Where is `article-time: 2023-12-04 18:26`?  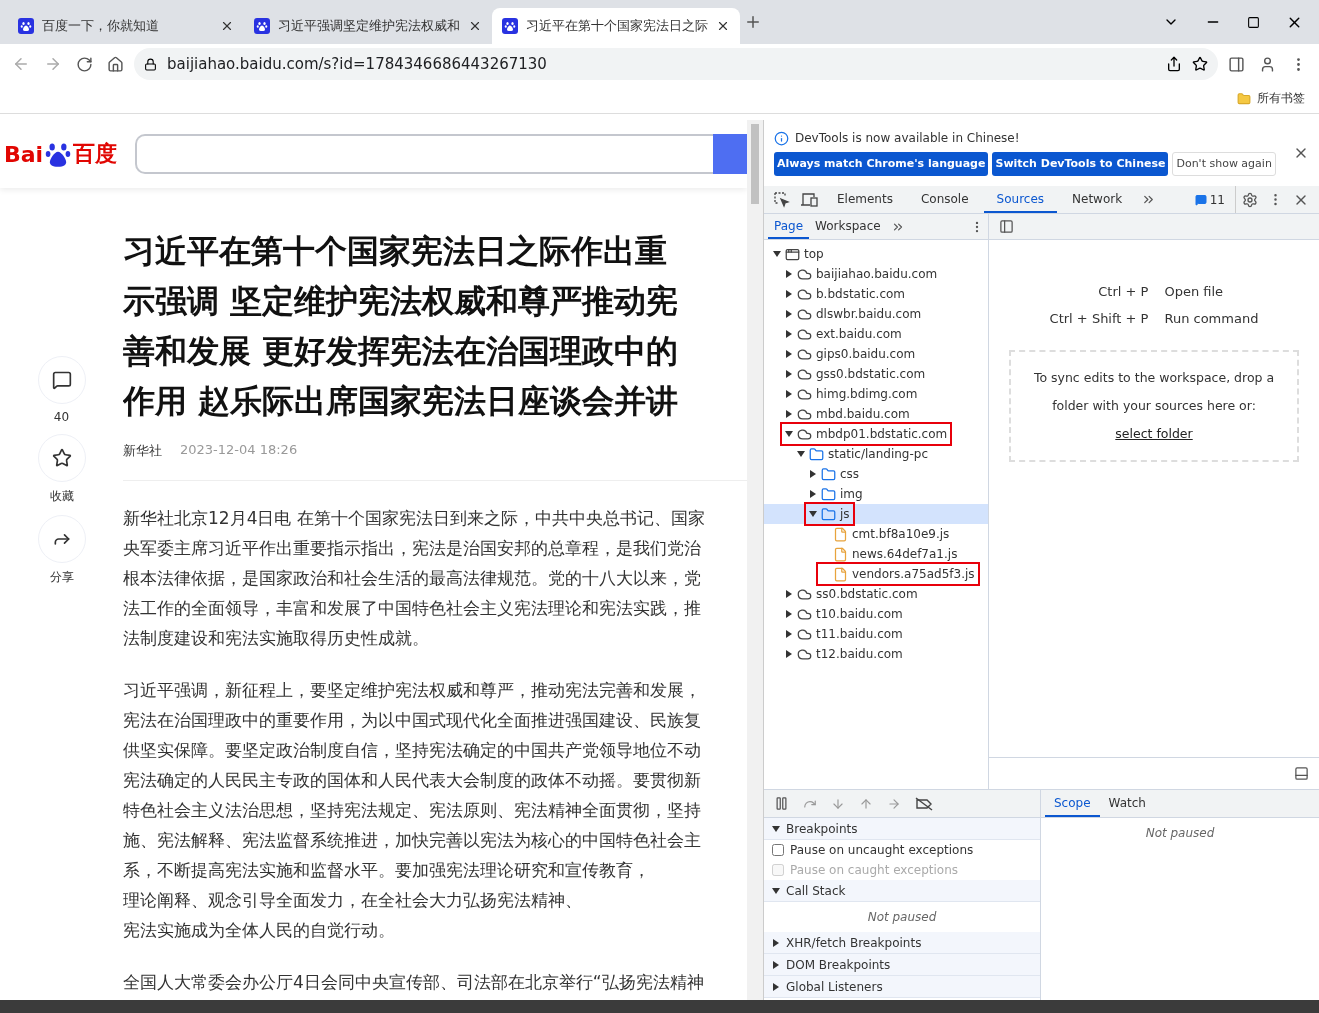
article-time: 2023-12-04 18:26 is located at coordinates (239, 450).